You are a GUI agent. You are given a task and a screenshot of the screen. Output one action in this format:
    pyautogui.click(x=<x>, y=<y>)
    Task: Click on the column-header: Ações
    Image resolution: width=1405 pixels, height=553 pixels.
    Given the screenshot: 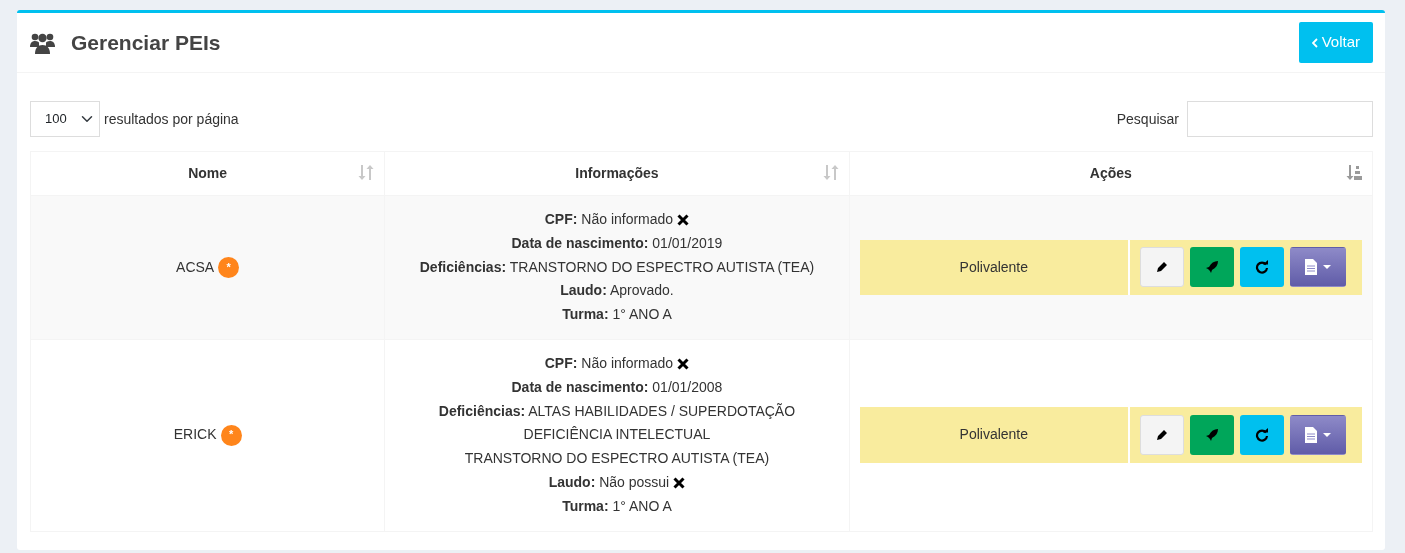 What is the action you would take?
    pyautogui.click(x=1110, y=173)
    